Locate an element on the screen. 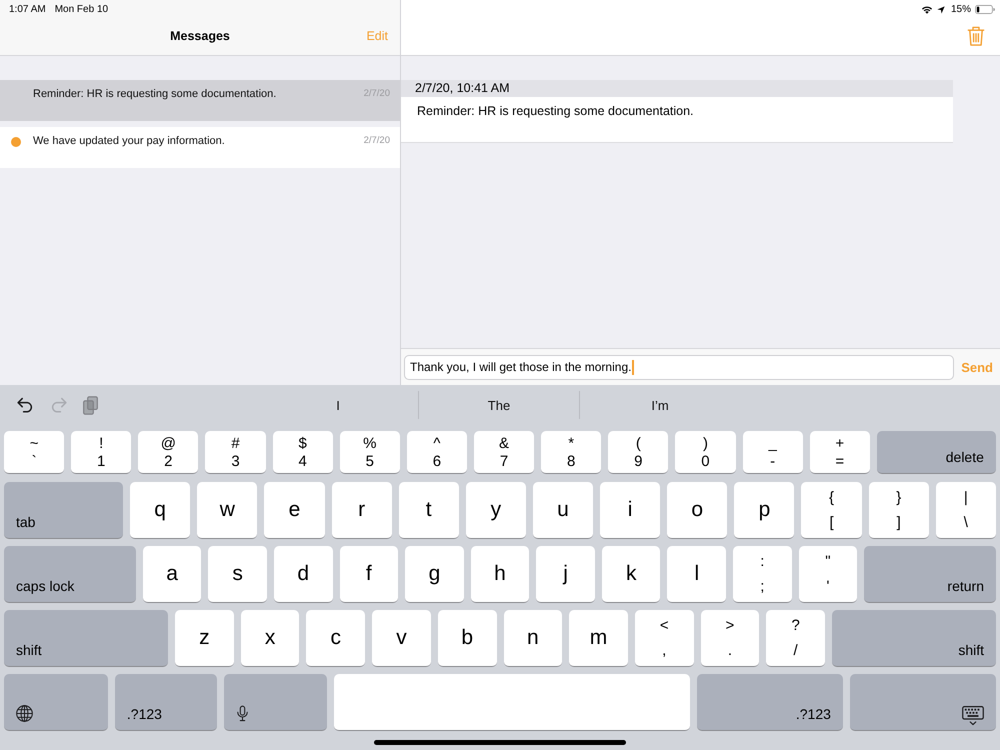 This screenshot has width=1000, height=750. autocorrect-suggestion: The is located at coordinates (499, 405).